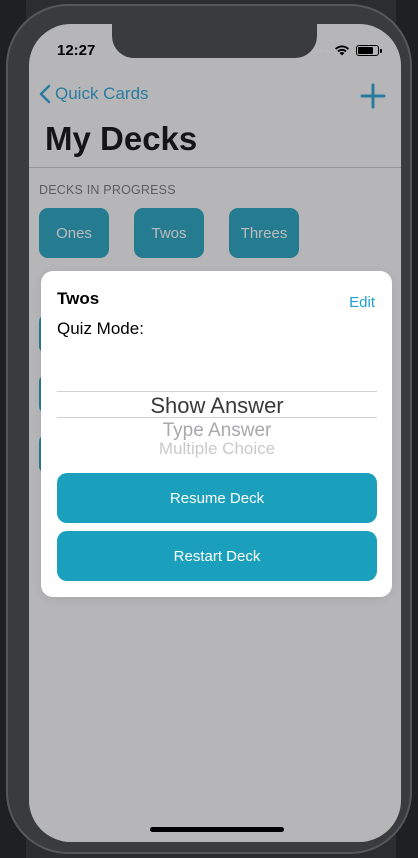 The image size is (418, 858). What do you see at coordinates (217, 829) in the screenshot?
I see `home-indicator` at bounding box center [217, 829].